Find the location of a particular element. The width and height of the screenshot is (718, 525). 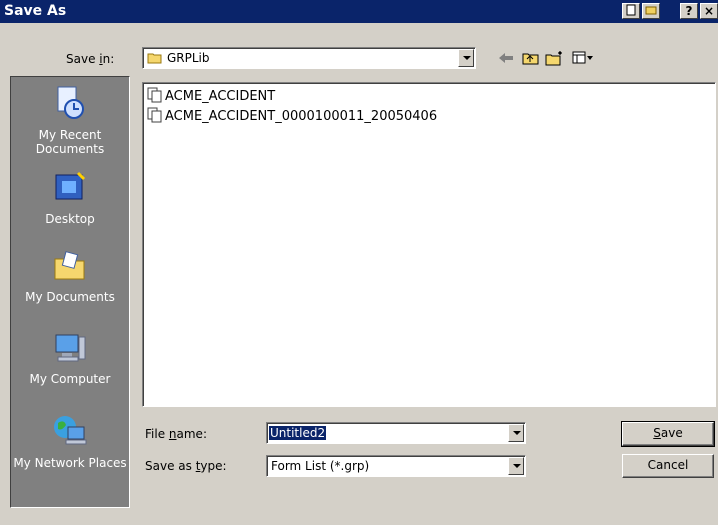

save-button: Save is located at coordinates (668, 434).